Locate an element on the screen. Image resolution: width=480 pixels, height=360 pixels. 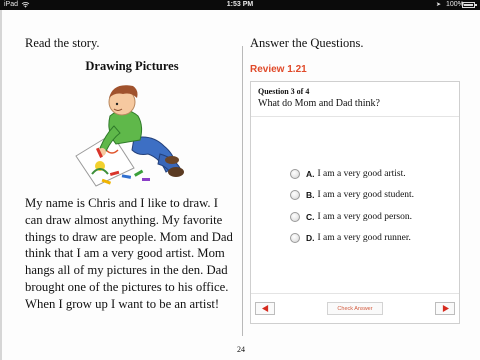
nav-separator is located at coordinates (355, 293).